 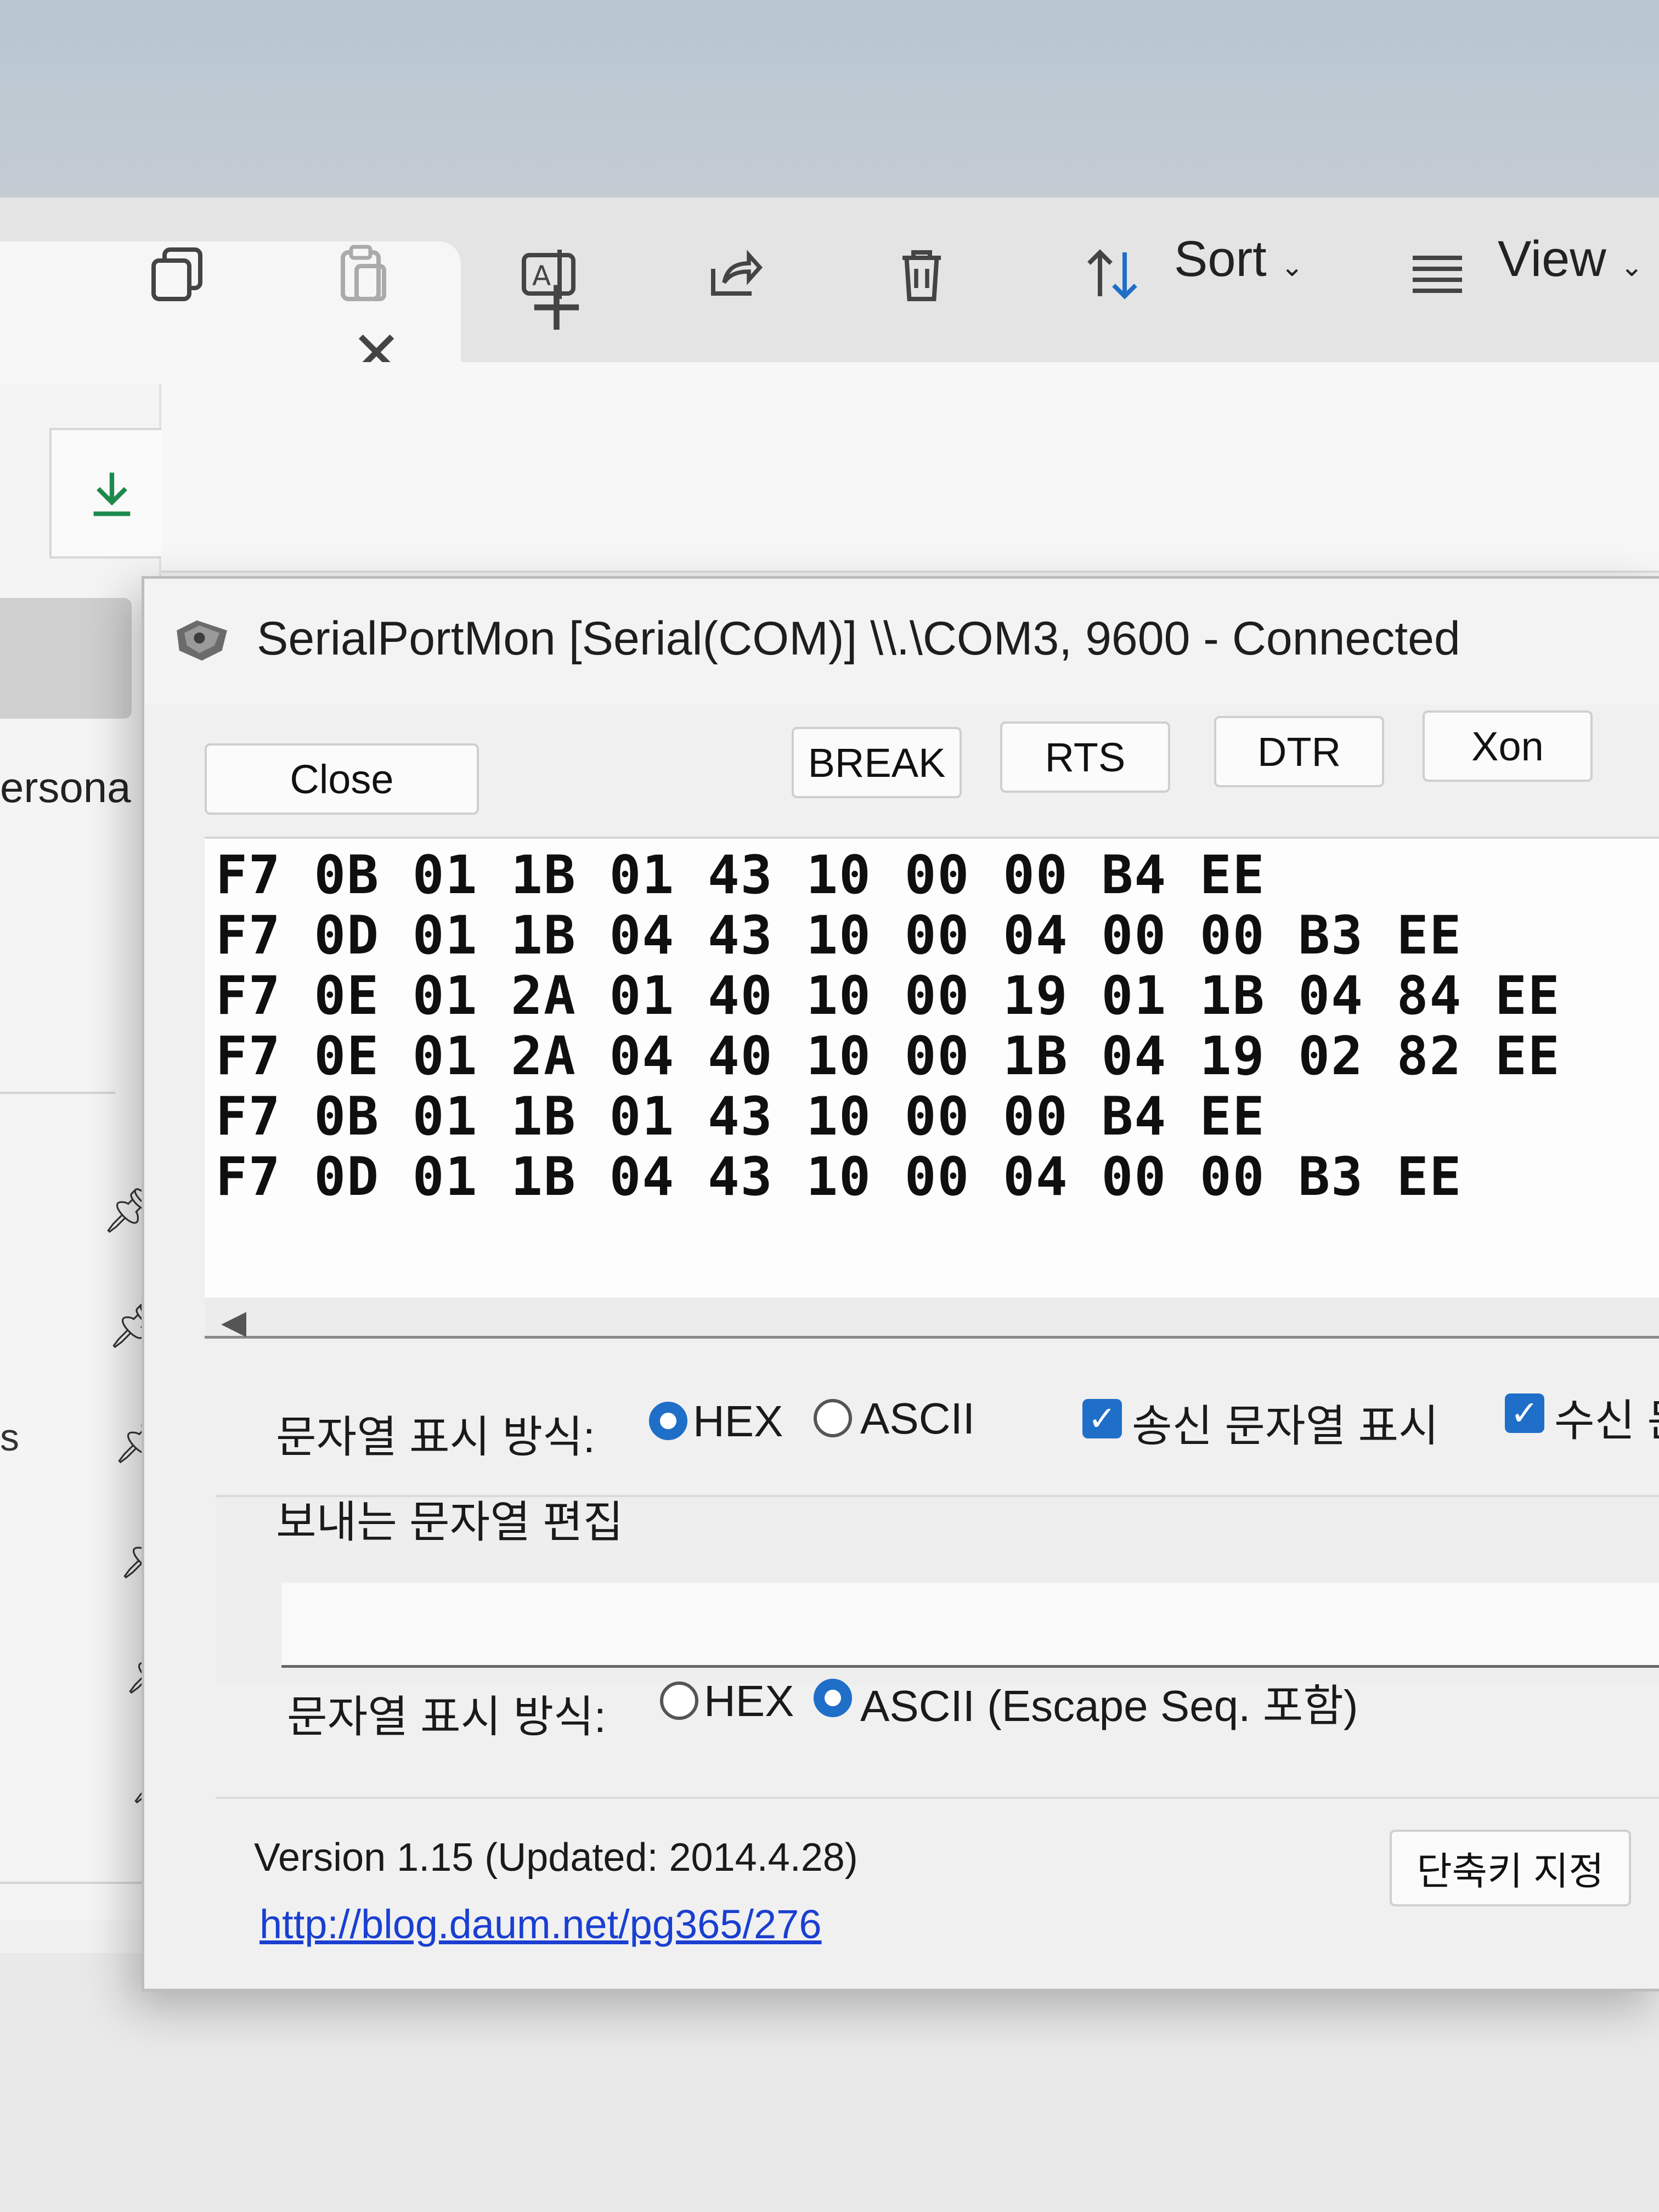 What do you see at coordinates (1299, 751) in the screenshot?
I see `dtr-button: DTR` at bounding box center [1299, 751].